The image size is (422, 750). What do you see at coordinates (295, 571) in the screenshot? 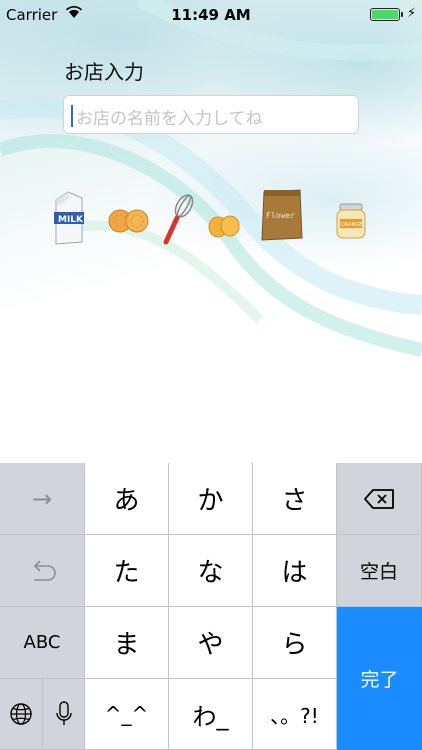
I see `key-ha: は` at bounding box center [295, 571].